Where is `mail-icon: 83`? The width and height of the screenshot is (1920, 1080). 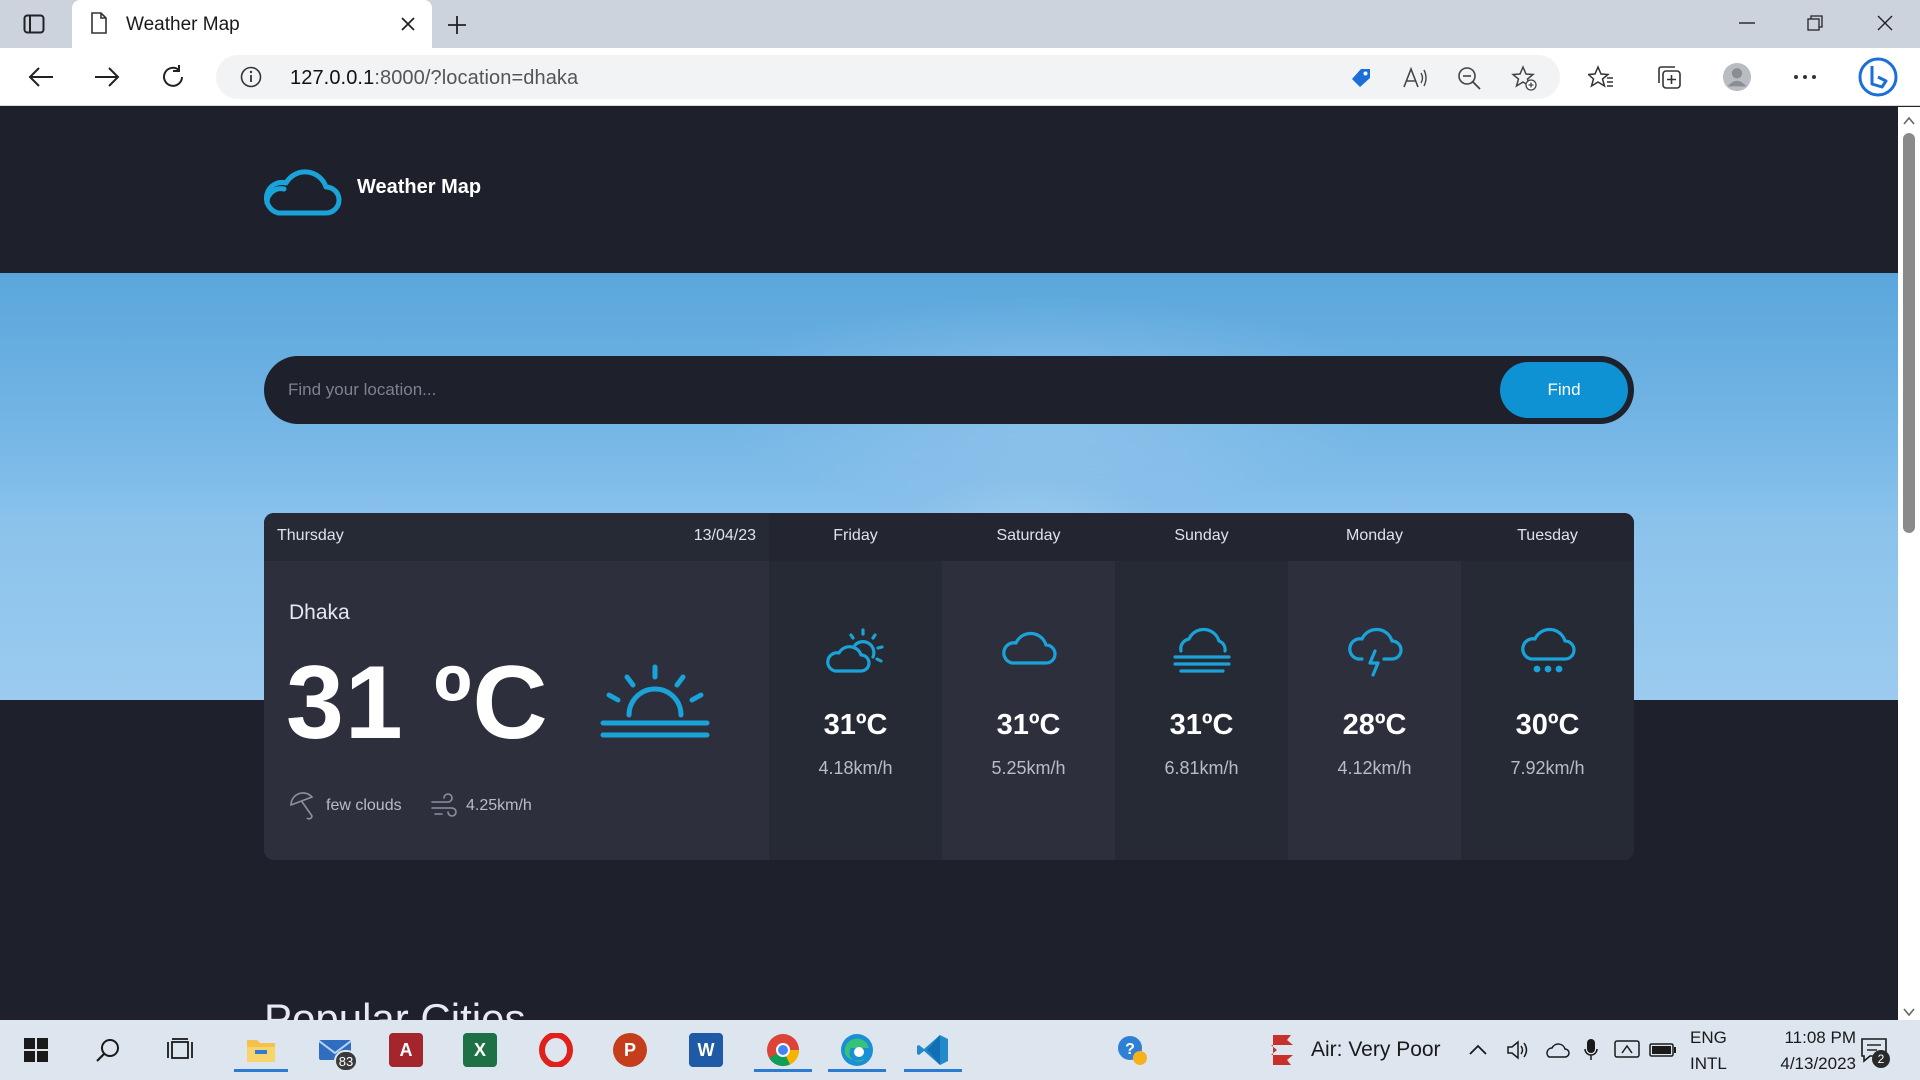 mail-icon: 83 is located at coordinates (335, 1050).